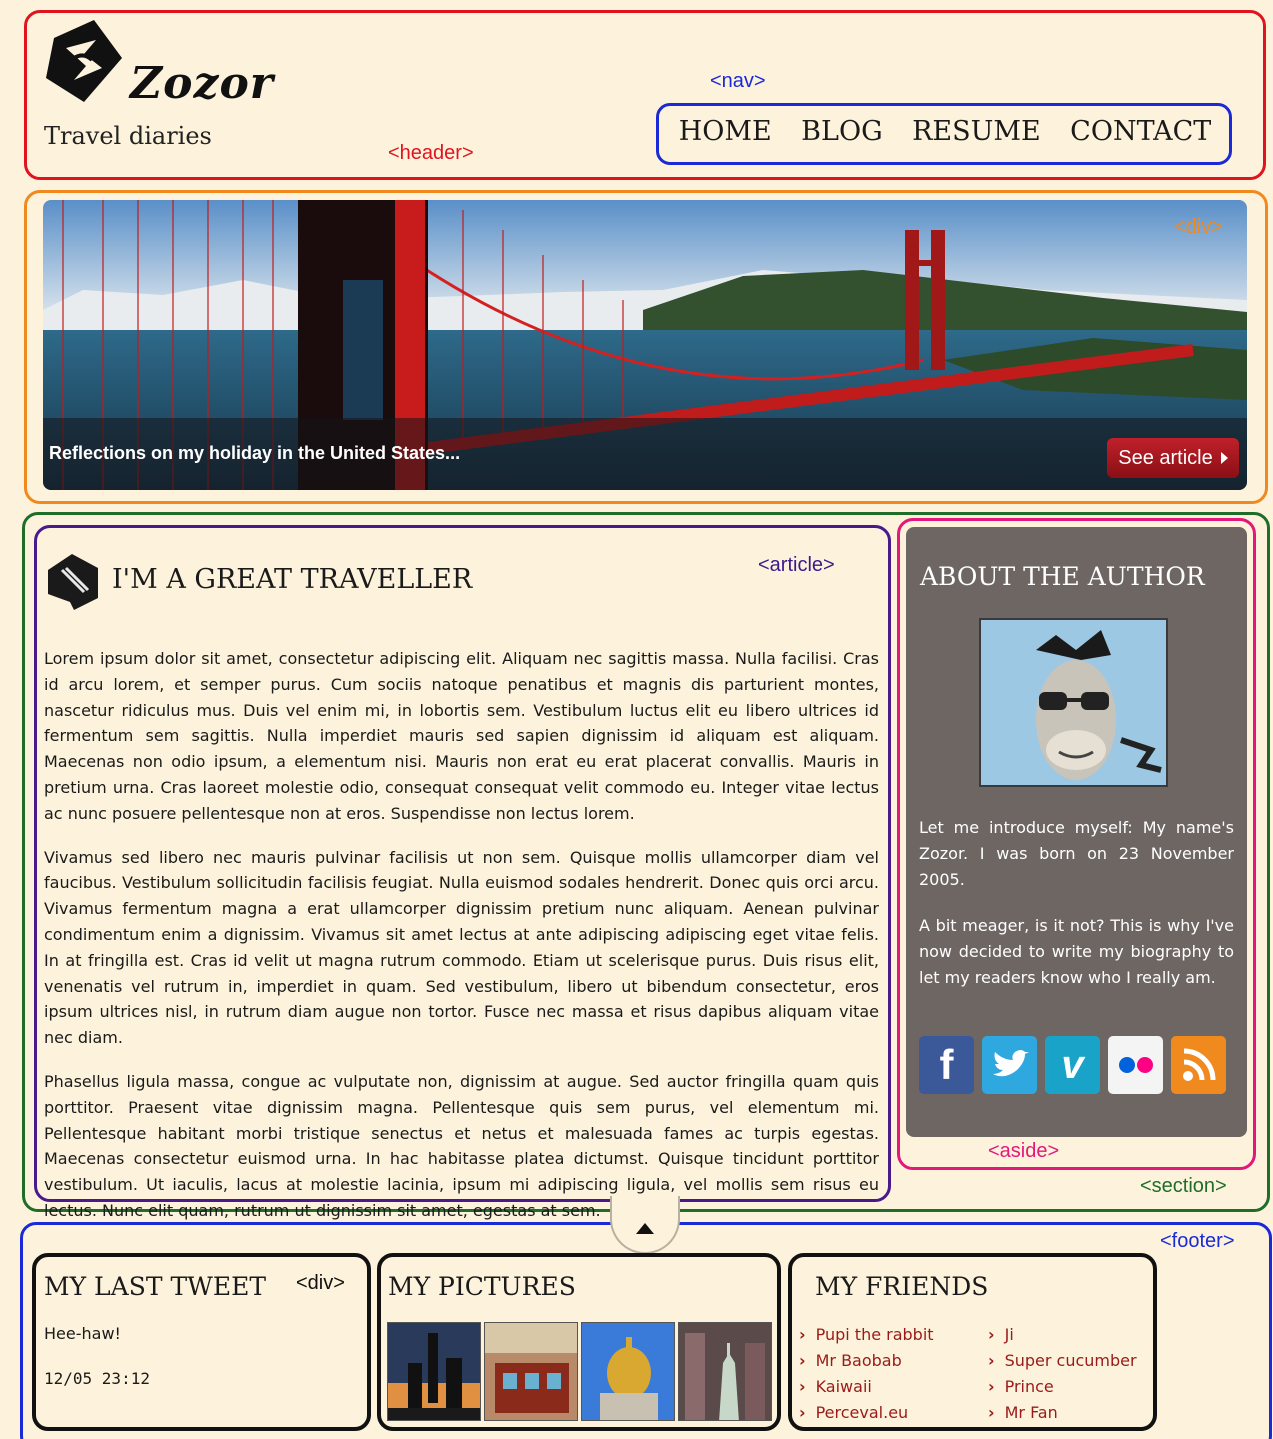 The image size is (1273, 1439). I want to click on tweet-annotation: <div>, so click(320, 1283).